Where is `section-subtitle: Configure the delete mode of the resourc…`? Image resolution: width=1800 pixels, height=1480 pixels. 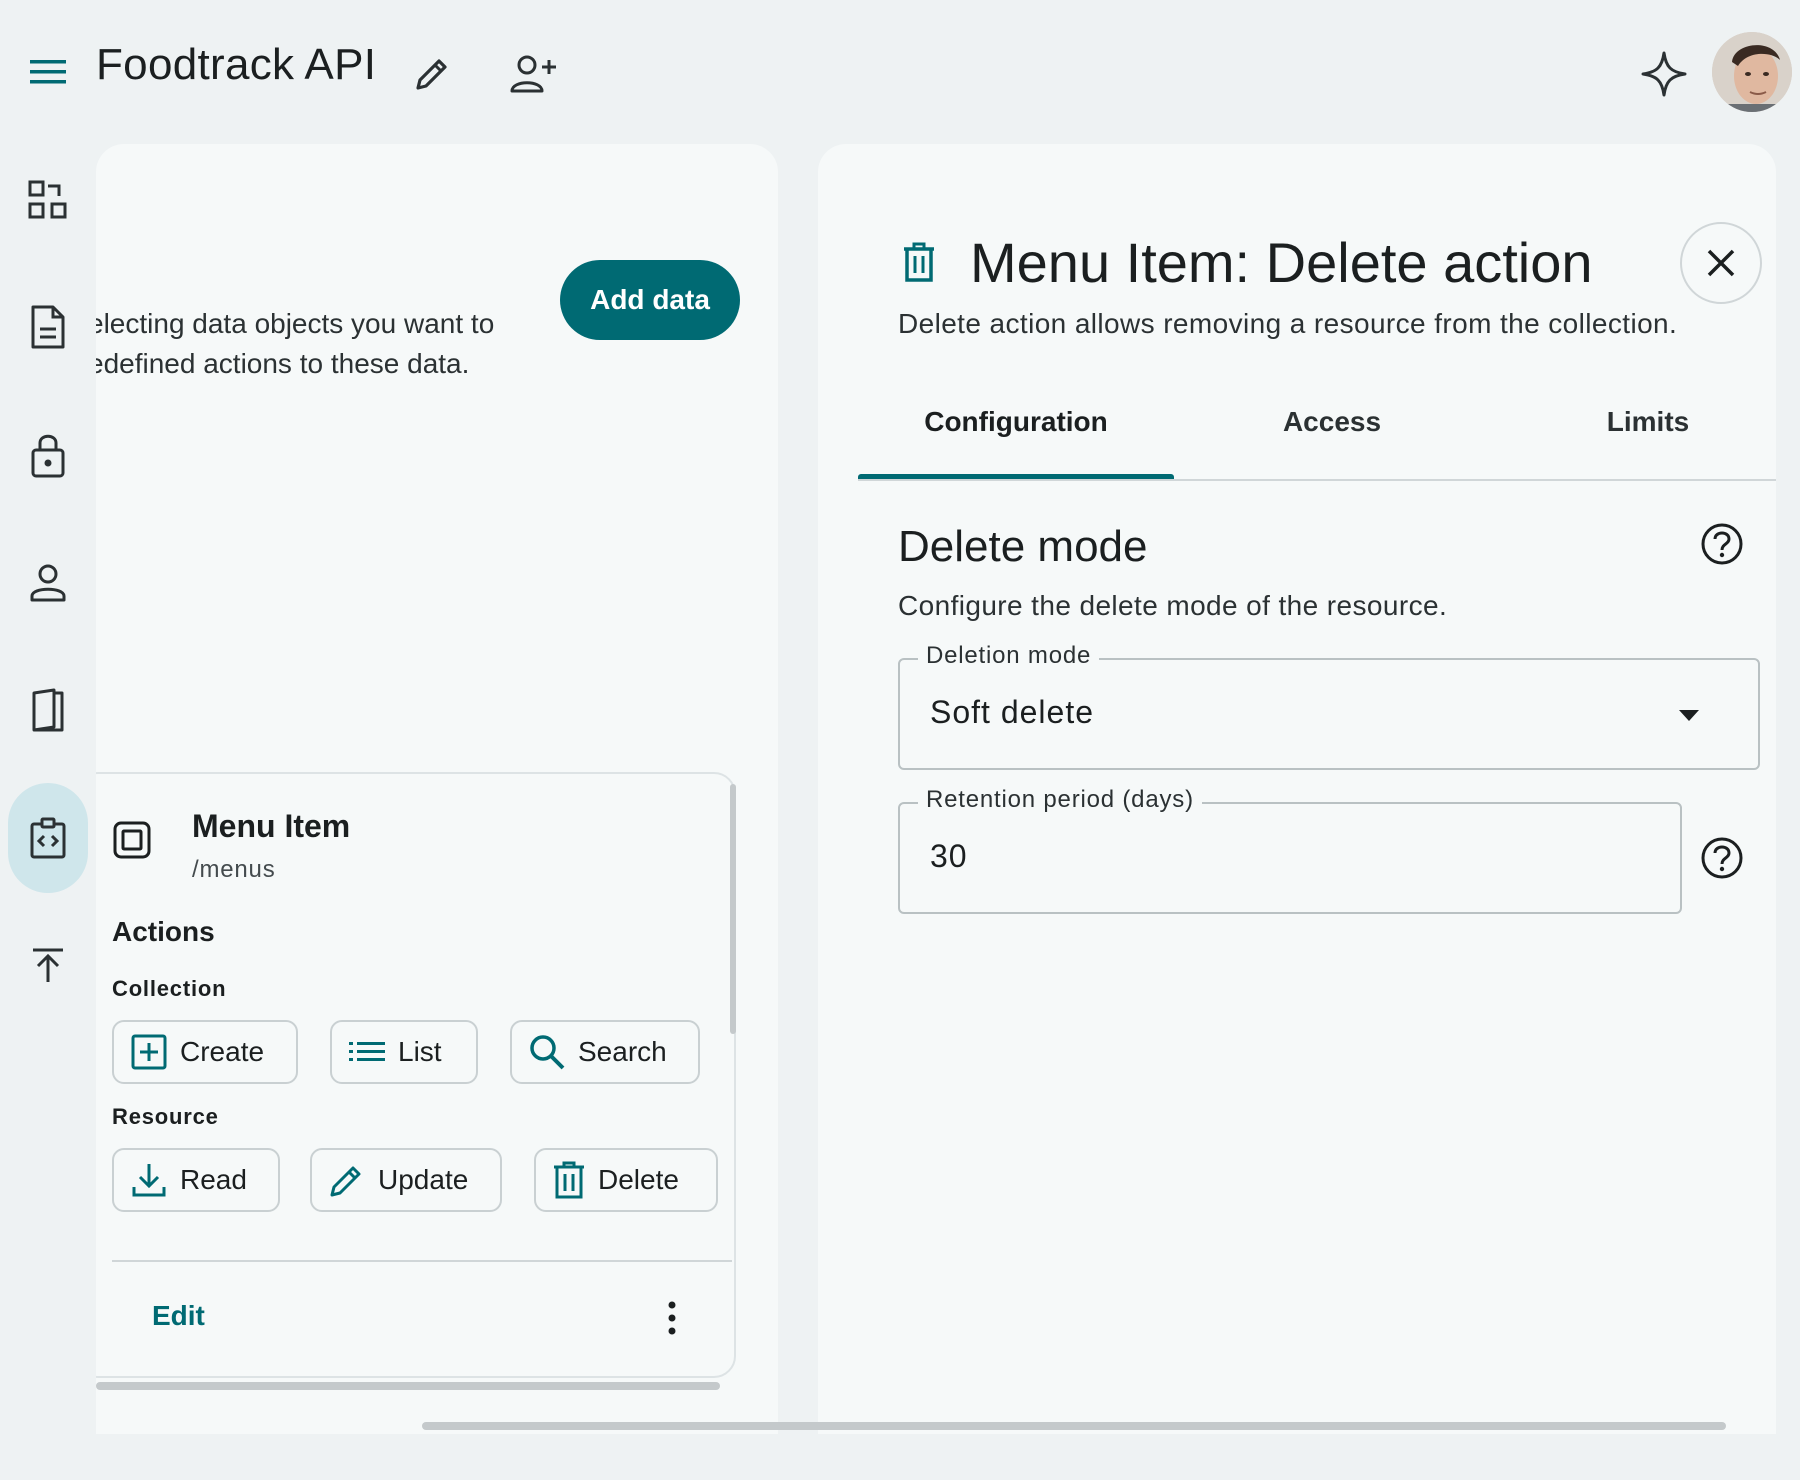 section-subtitle: Configure the delete mode of the resourc… is located at coordinates (1173, 605).